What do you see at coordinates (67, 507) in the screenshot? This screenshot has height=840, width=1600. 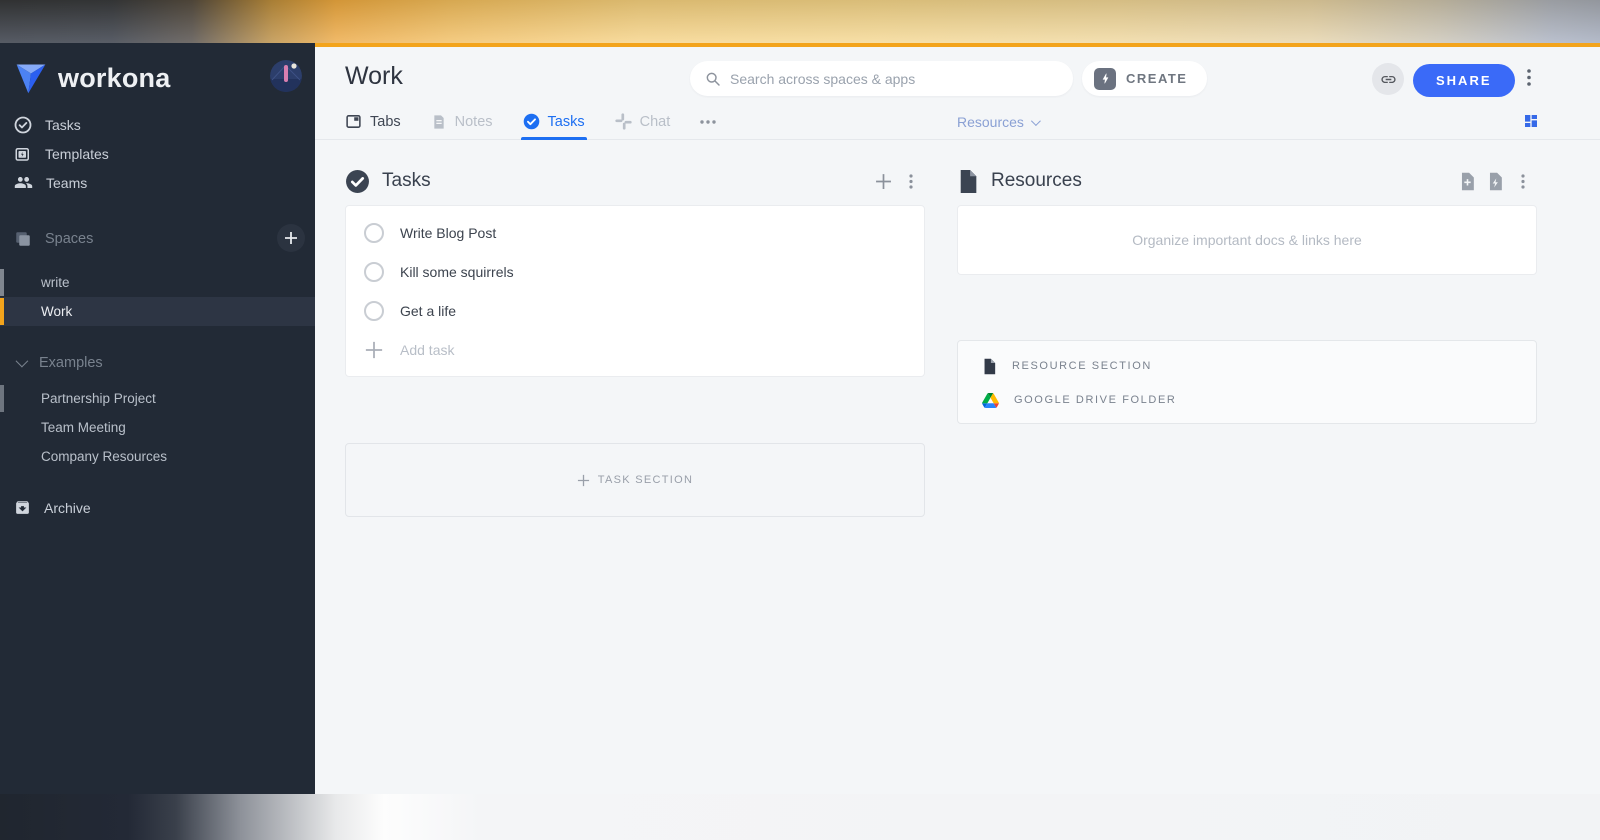 I see `sidebar-item-label: Archive` at bounding box center [67, 507].